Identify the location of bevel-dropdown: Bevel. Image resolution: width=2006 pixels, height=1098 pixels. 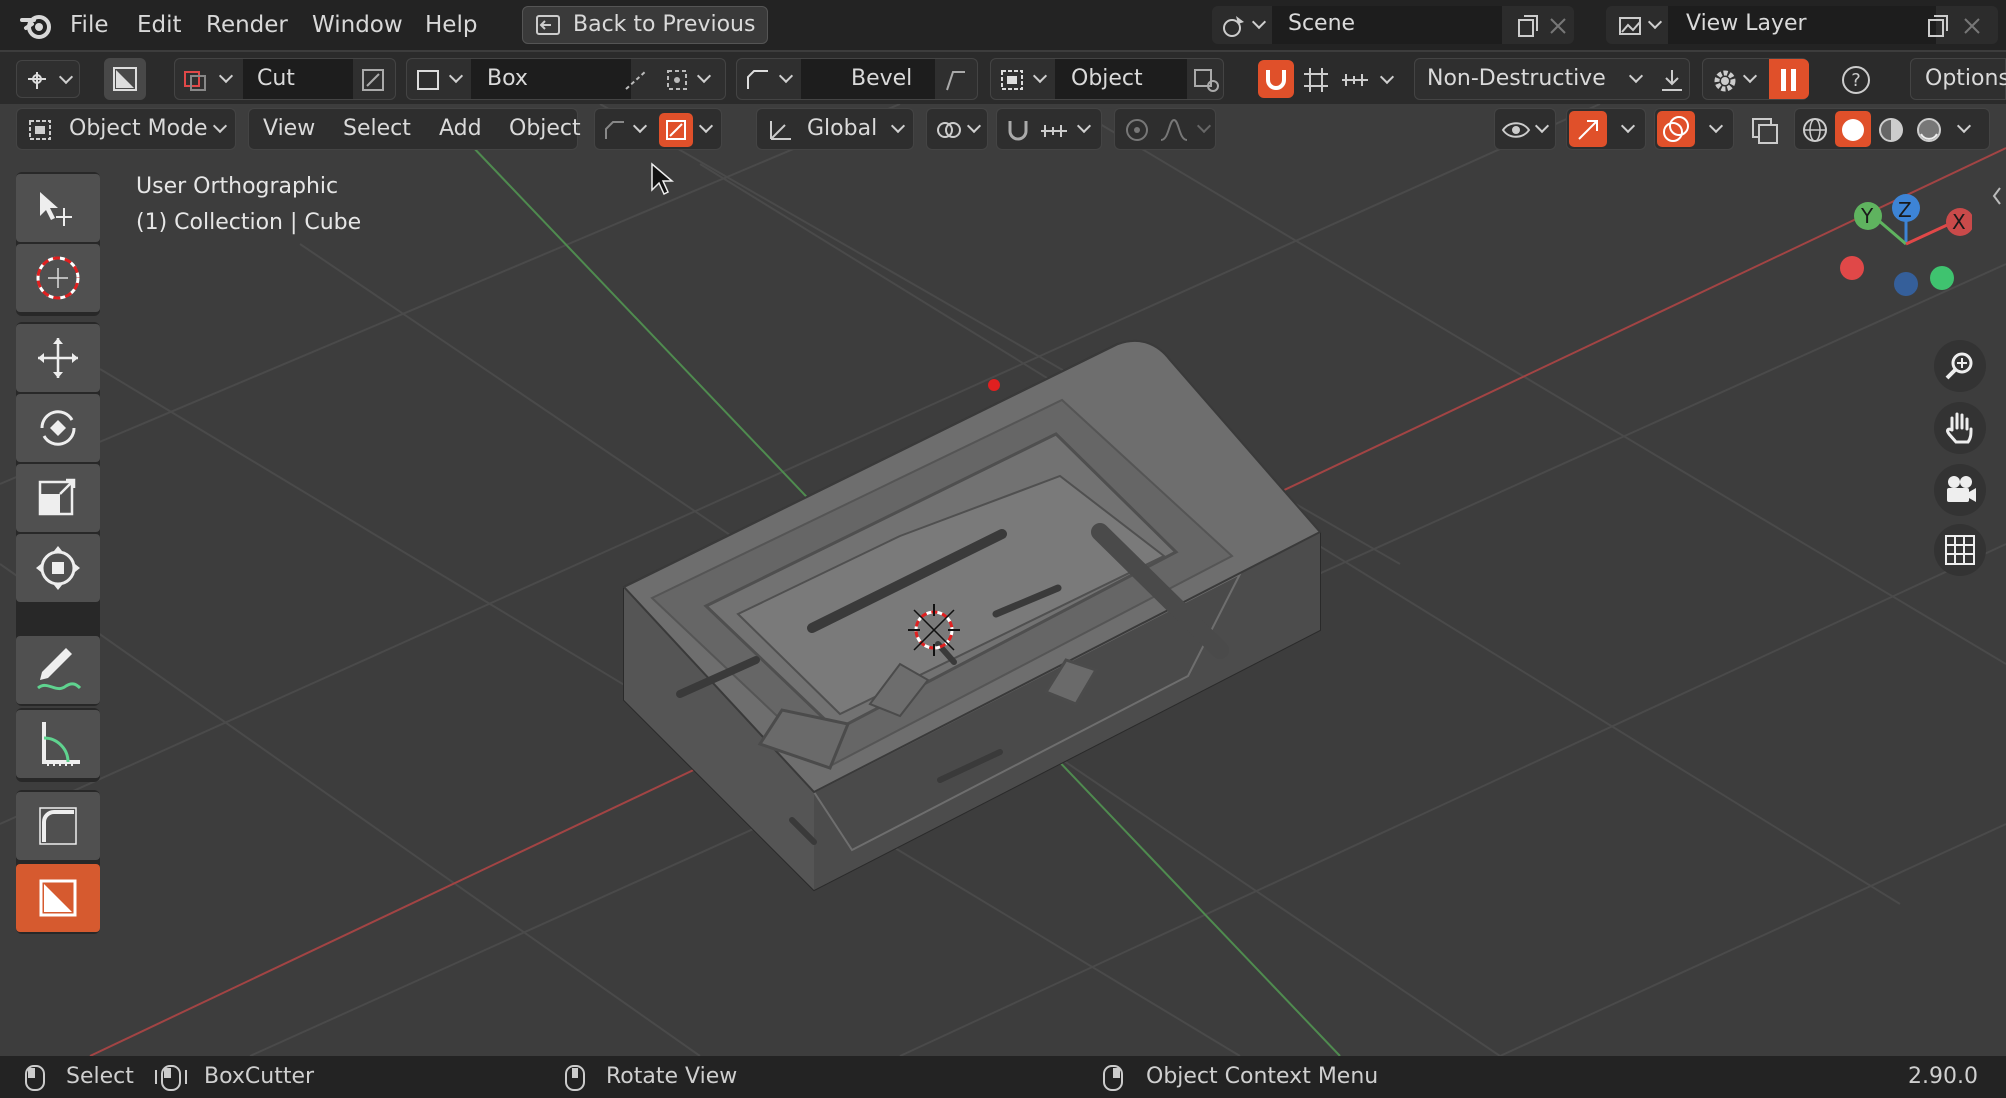
(857, 79).